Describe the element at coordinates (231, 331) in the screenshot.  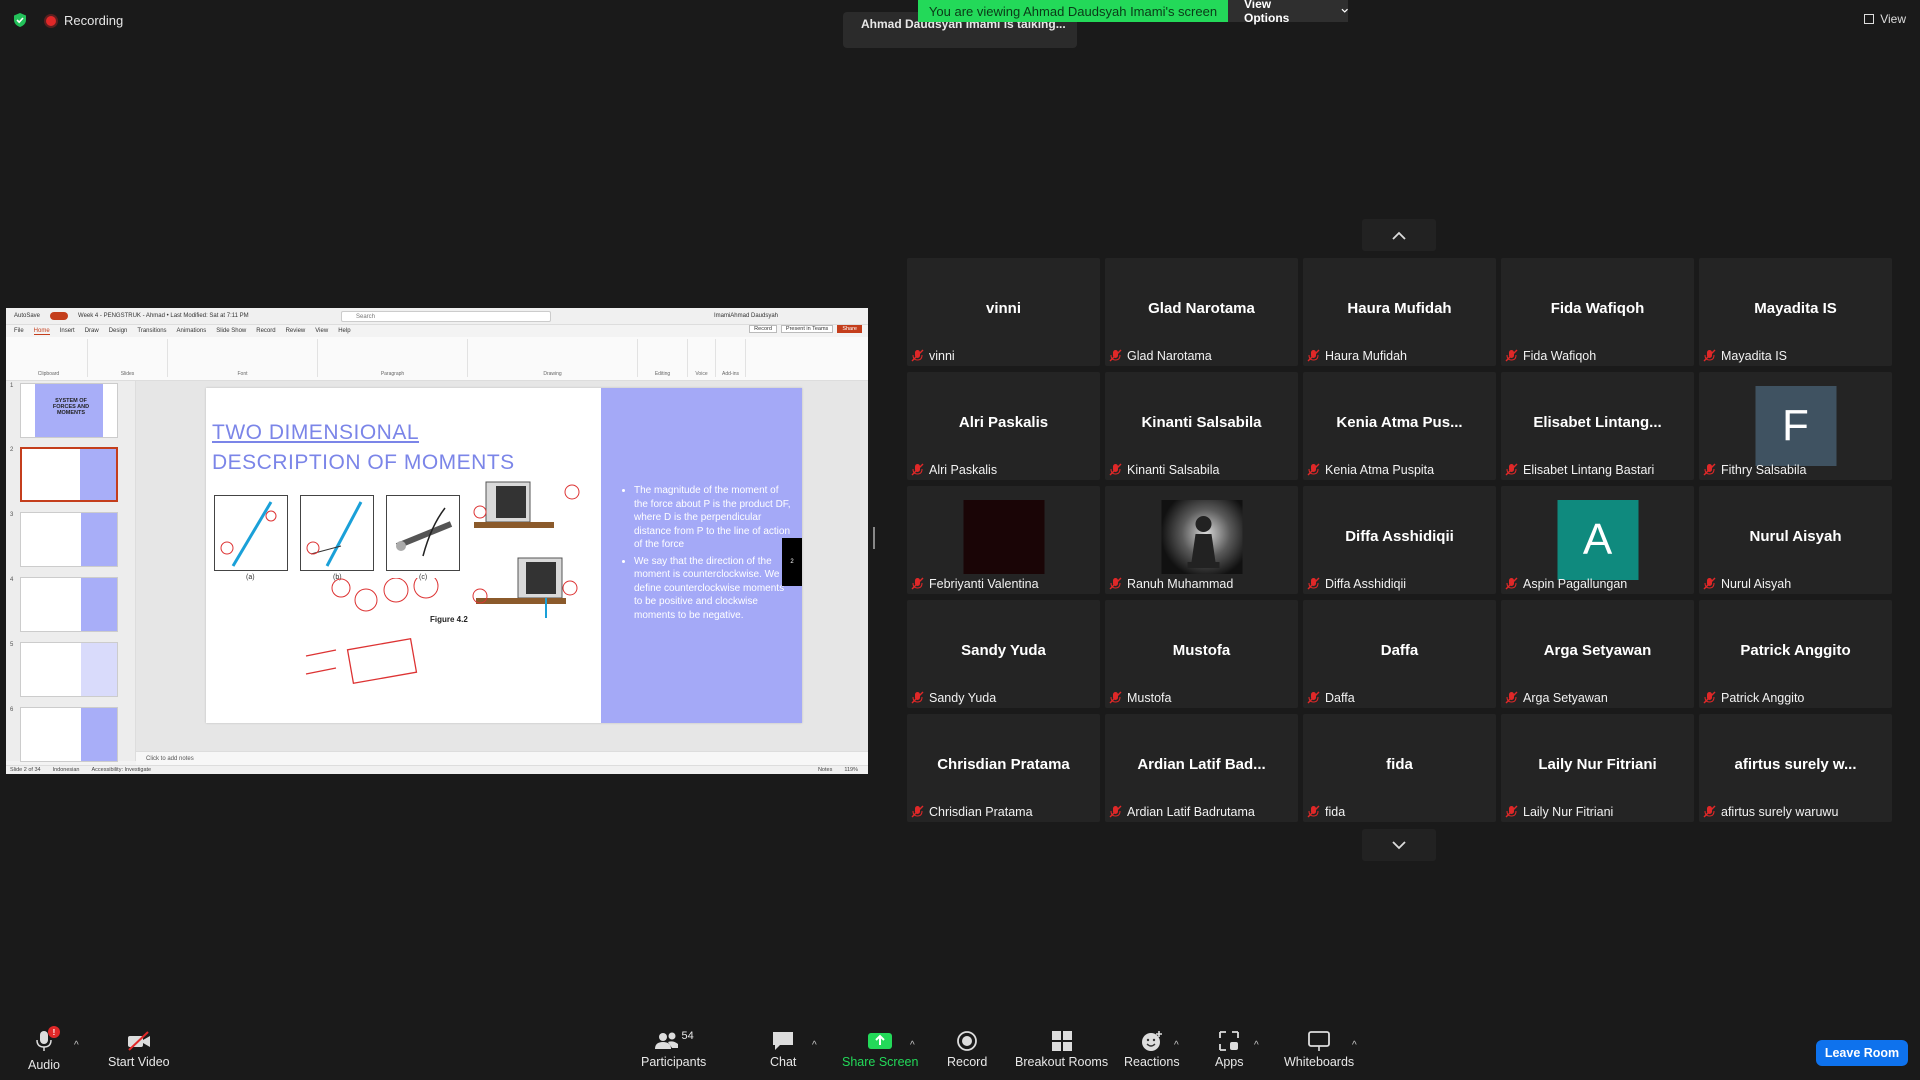
I see `menu-slide-show: Slide Show` at that location.